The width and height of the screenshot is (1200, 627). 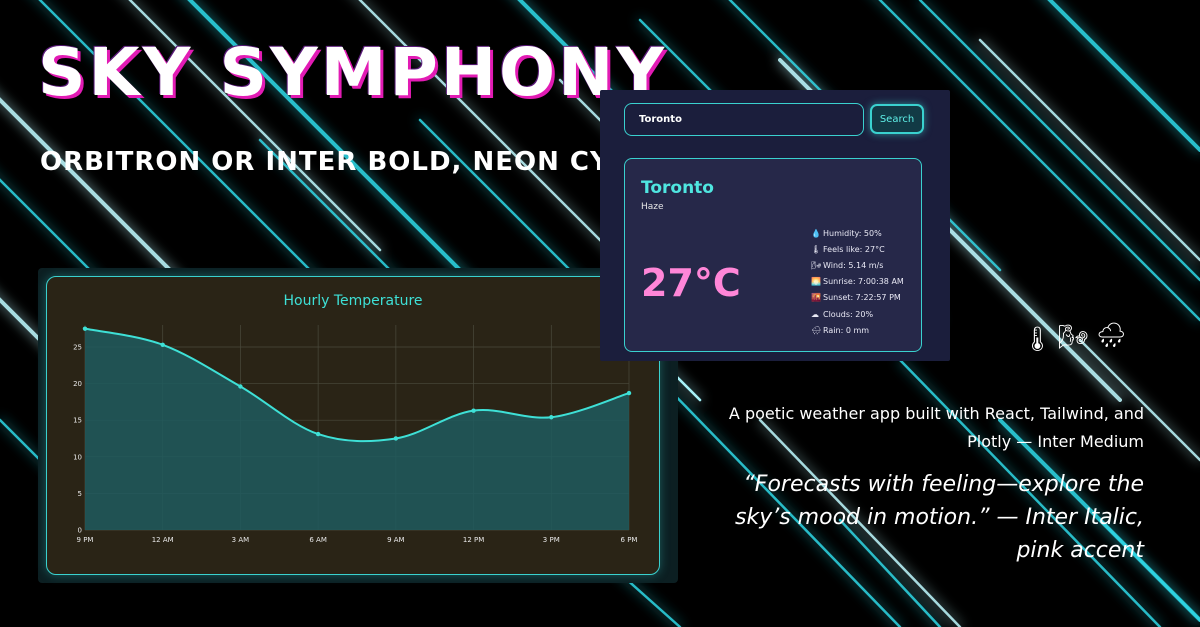 I want to click on x-tick-label: 3 AM, so click(x=241, y=540).